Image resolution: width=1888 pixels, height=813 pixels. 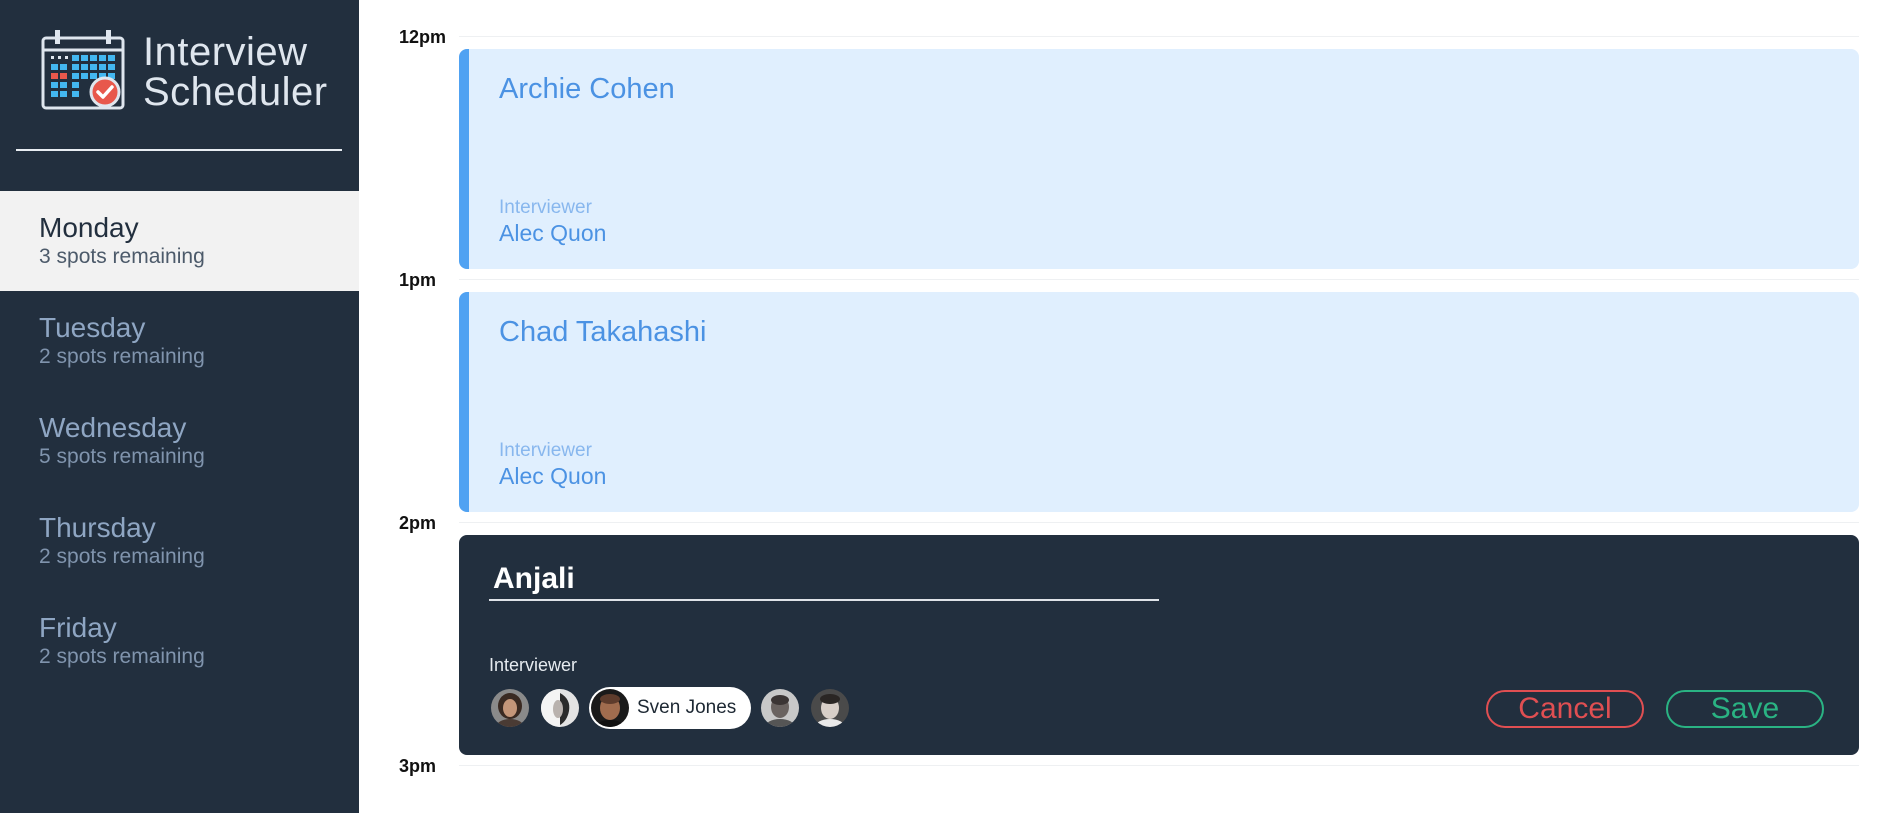 What do you see at coordinates (235, 92) in the screenshot?
I see `app-title-line-2: Scheduler` at bounding box center [235, 92].